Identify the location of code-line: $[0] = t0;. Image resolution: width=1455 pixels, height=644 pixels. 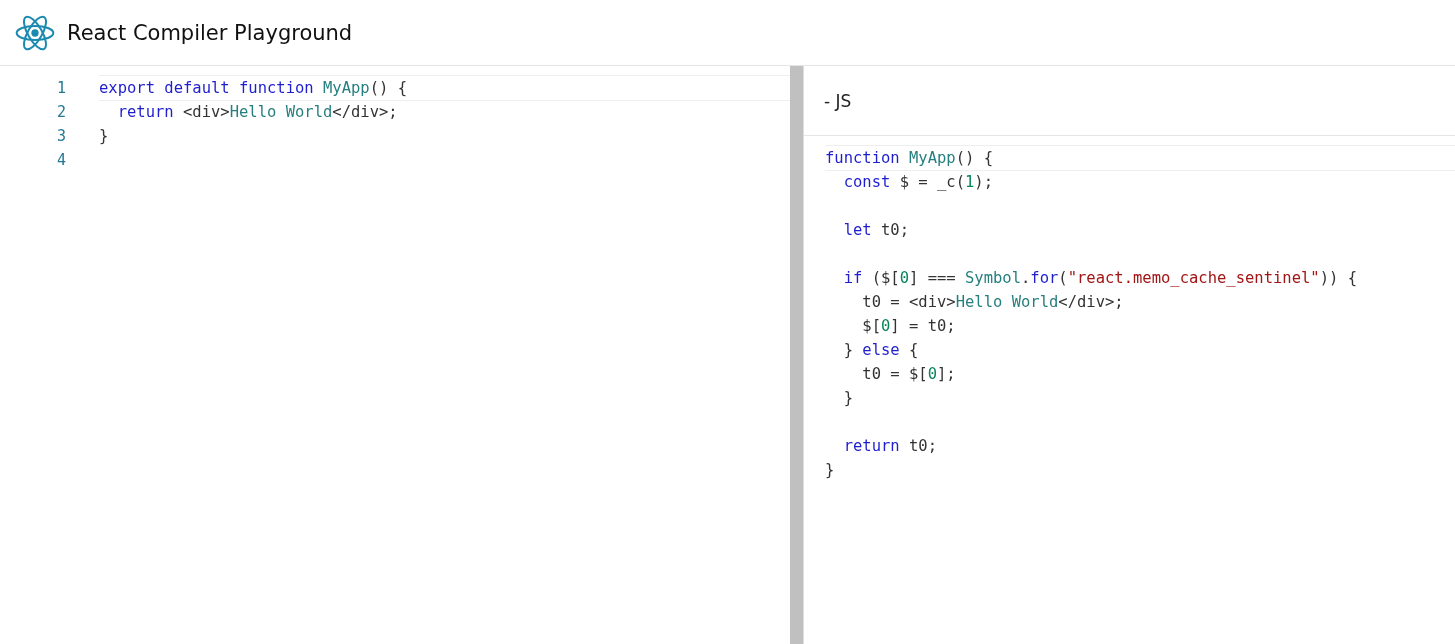
(908, 326).